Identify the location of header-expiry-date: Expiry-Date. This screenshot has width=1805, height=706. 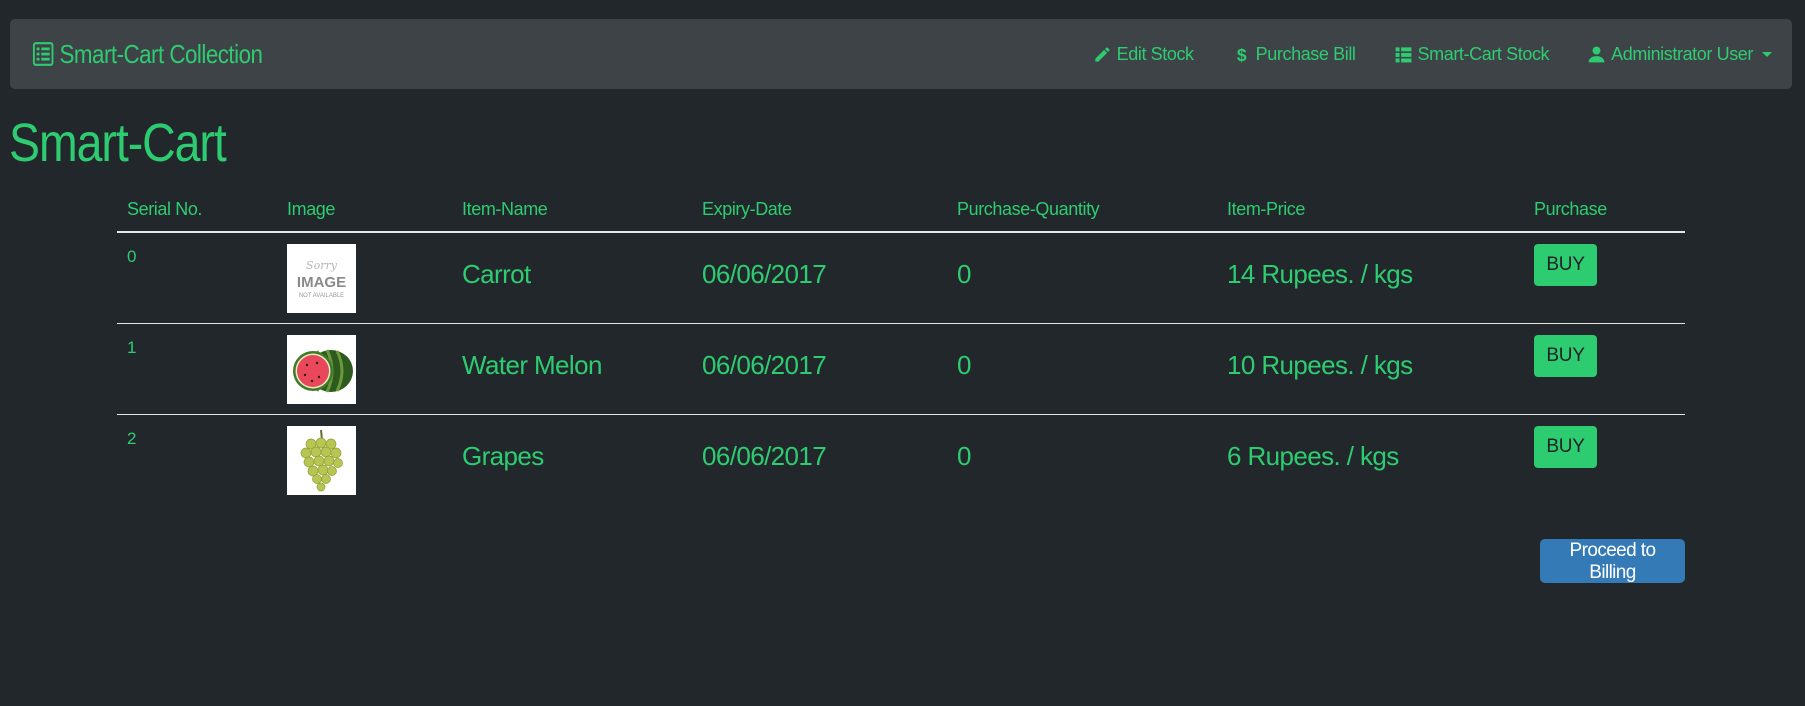
(819, 210).